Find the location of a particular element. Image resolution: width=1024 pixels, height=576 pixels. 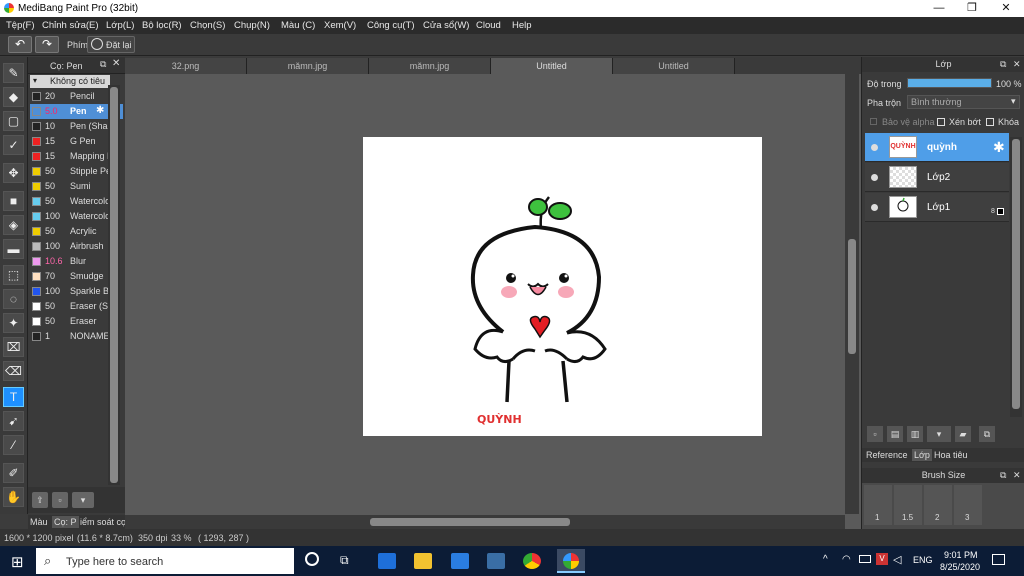

tab-reference: Reference is located at coordinates (887, 455).